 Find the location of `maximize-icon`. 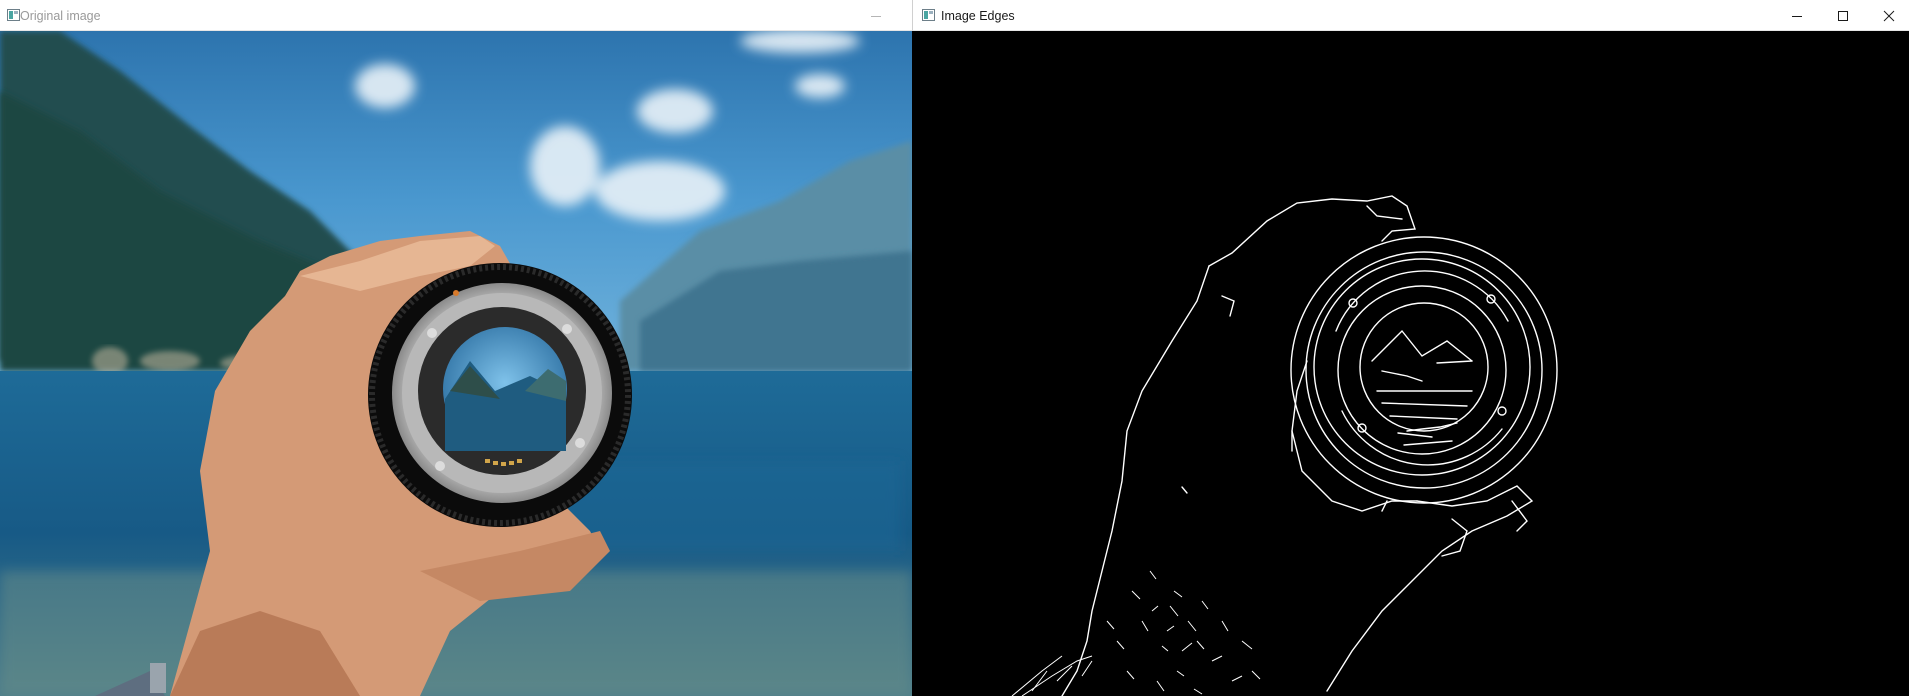

maximize-icon is located at coordinates (1843, 15).